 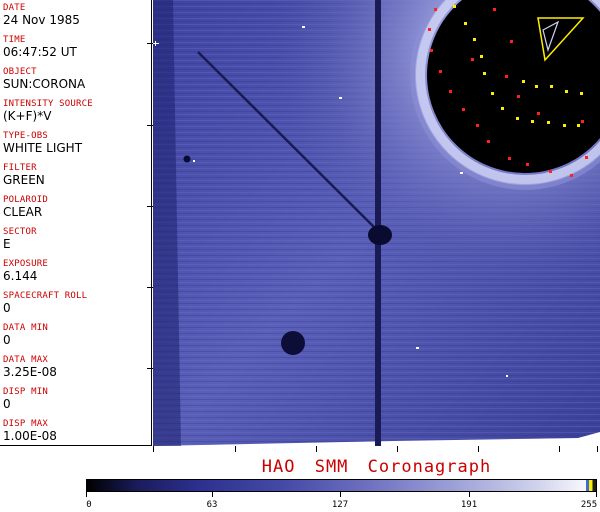 I want to click on color-scale-tick-label: 0, so click(x=89, y=505).